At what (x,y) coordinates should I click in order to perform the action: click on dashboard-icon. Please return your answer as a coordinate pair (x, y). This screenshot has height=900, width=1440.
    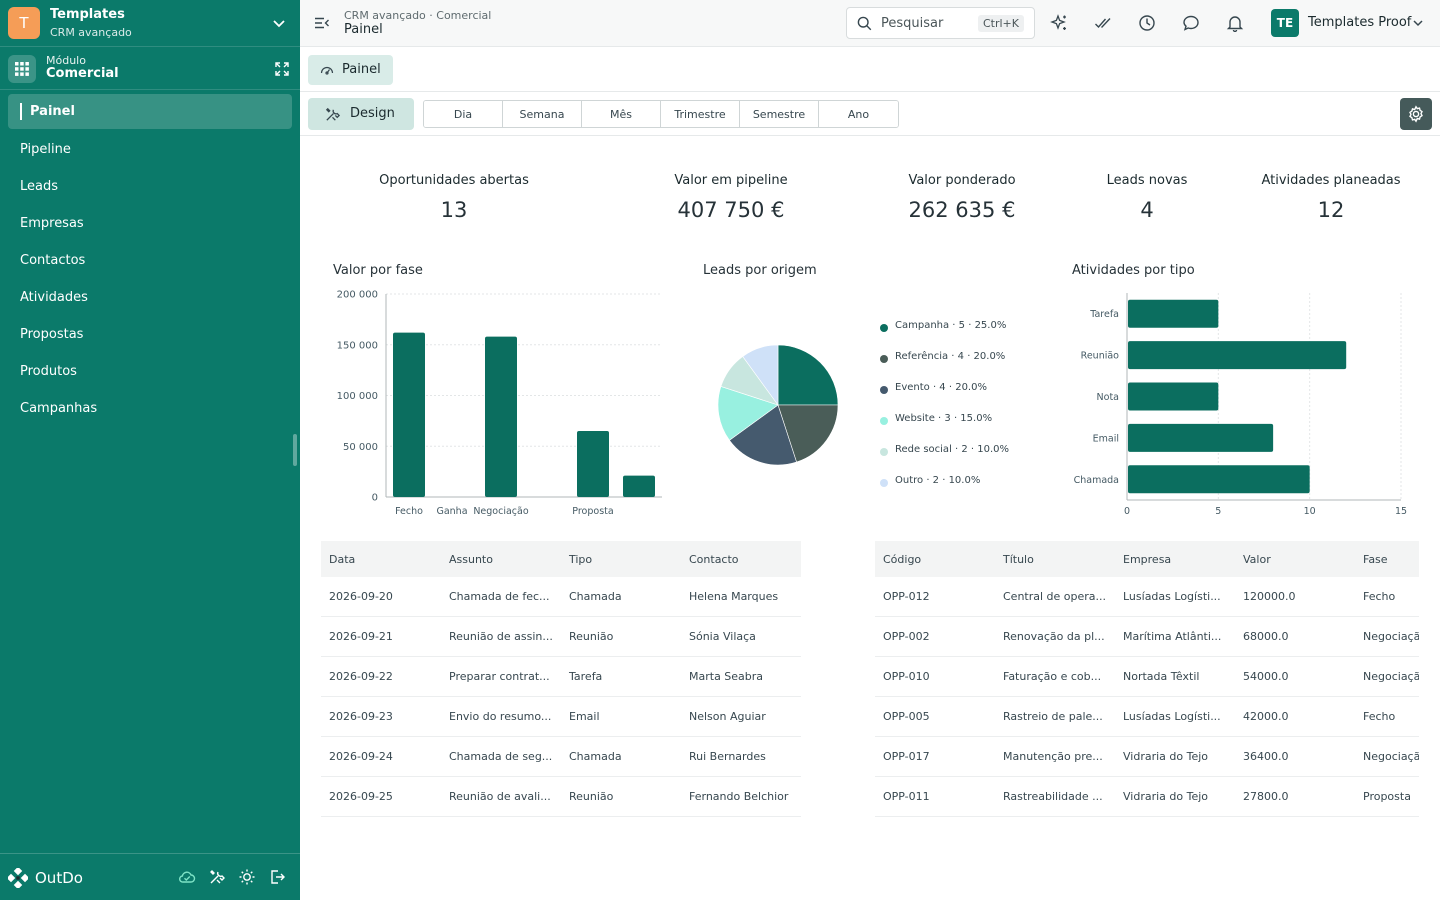
    Looking at the image, I should click on (327, 70).